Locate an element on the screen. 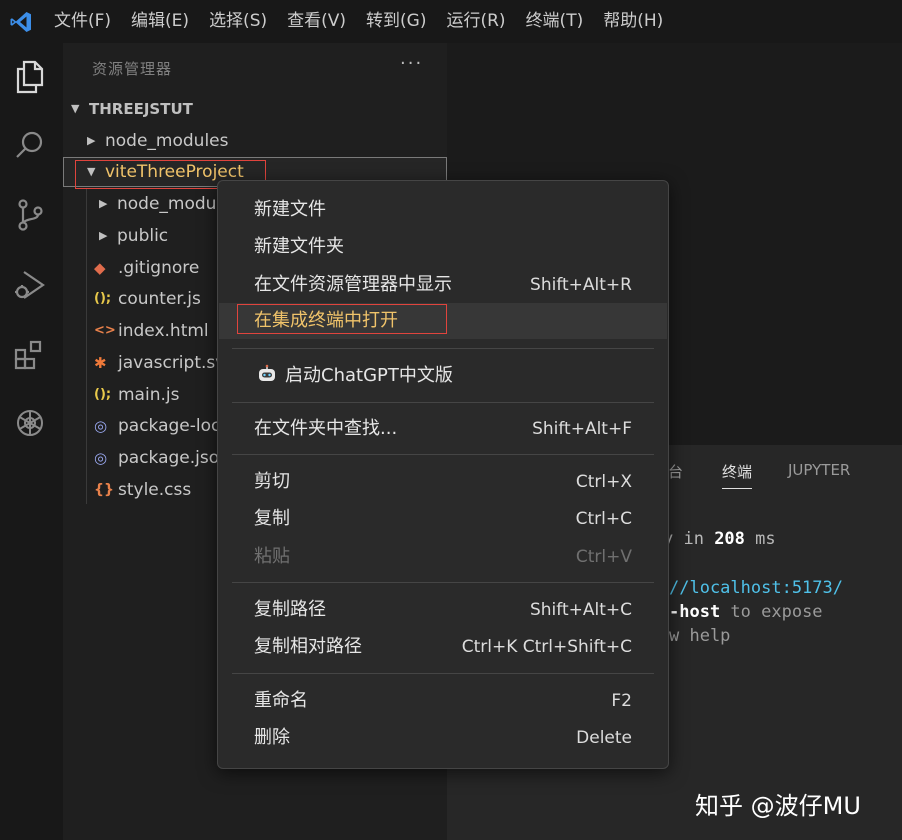  menu-file: 文件(F) is located at coordinates (81, 21).